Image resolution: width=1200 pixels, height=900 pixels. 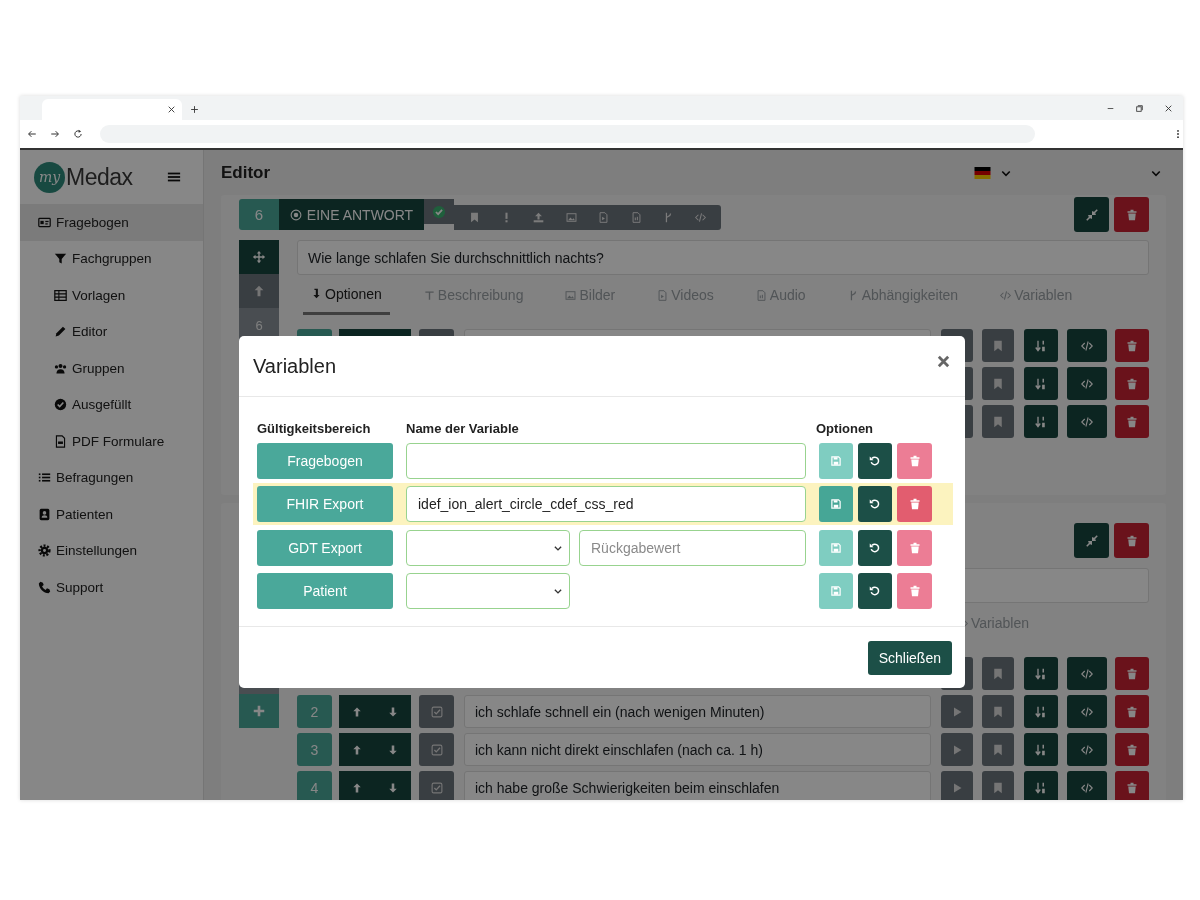 I want to click on add-button, so click(x=259, y=711).